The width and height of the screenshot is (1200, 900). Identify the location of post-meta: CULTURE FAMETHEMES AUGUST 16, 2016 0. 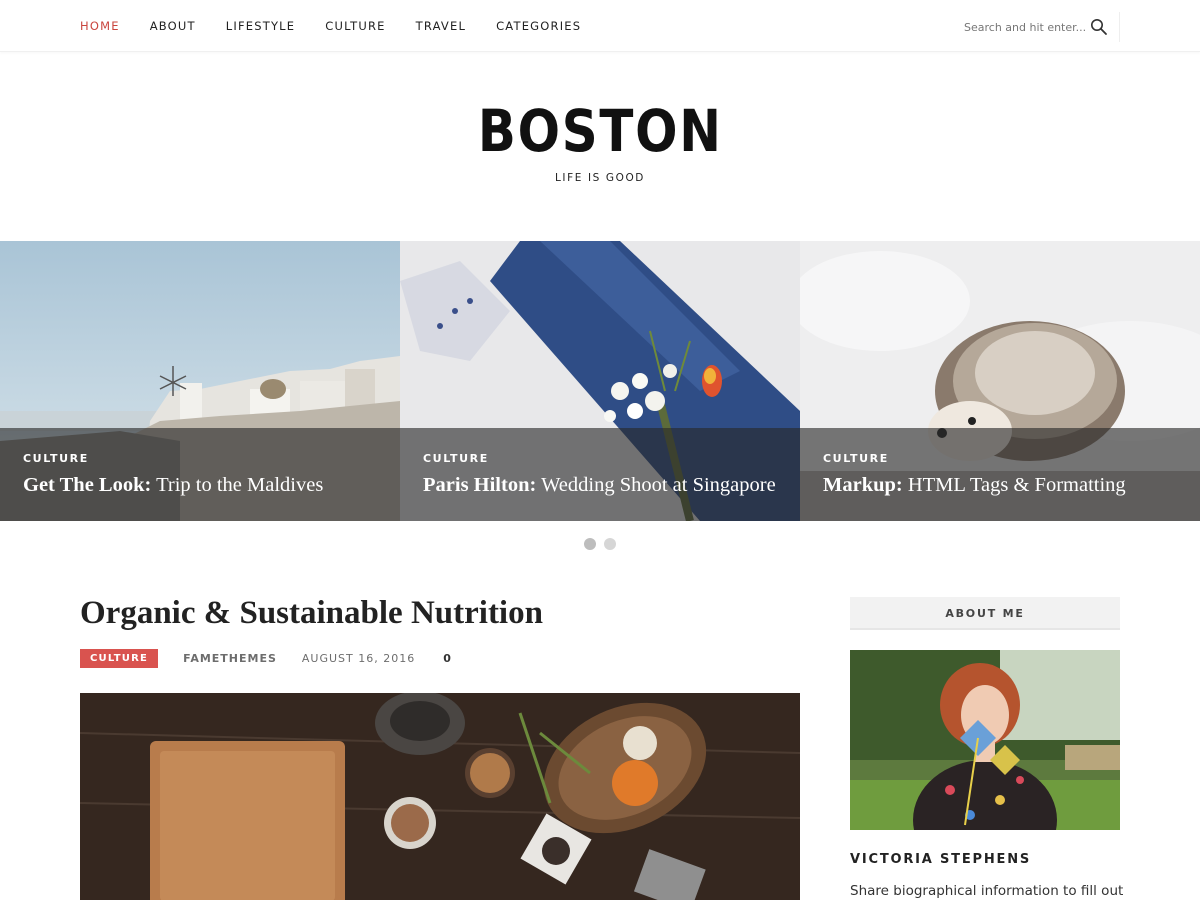
(266, 658).